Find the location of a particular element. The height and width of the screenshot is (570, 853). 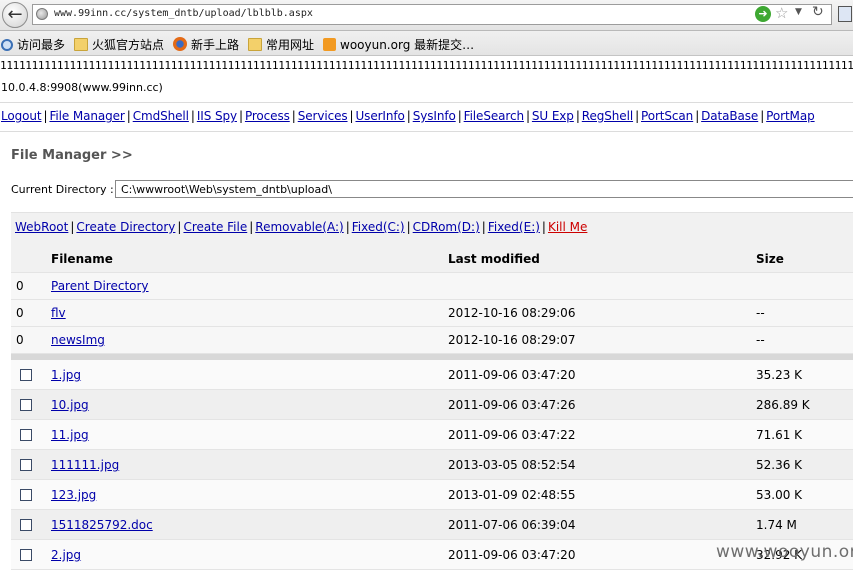

toolbar-link-fixed-e: Fixed(E:) is located at coordinates (514, 227).